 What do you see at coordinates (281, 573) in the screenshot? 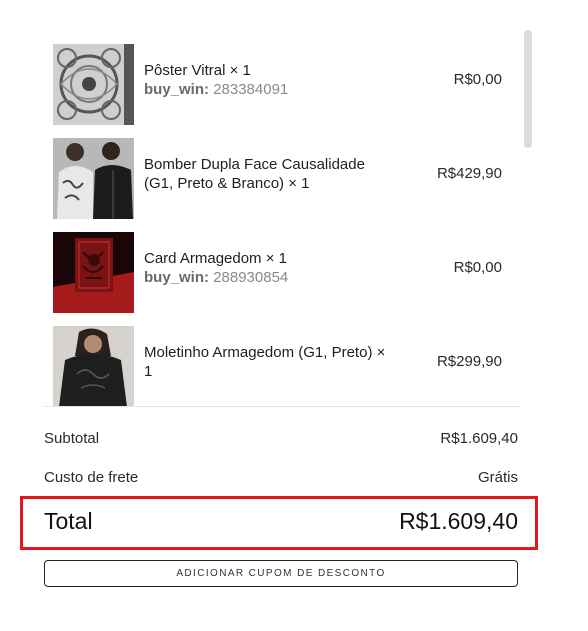
I see `add-discount-coupon-button: ADICIONAR CUPOM DE DESCONTO` at bounding box center [281, 573].